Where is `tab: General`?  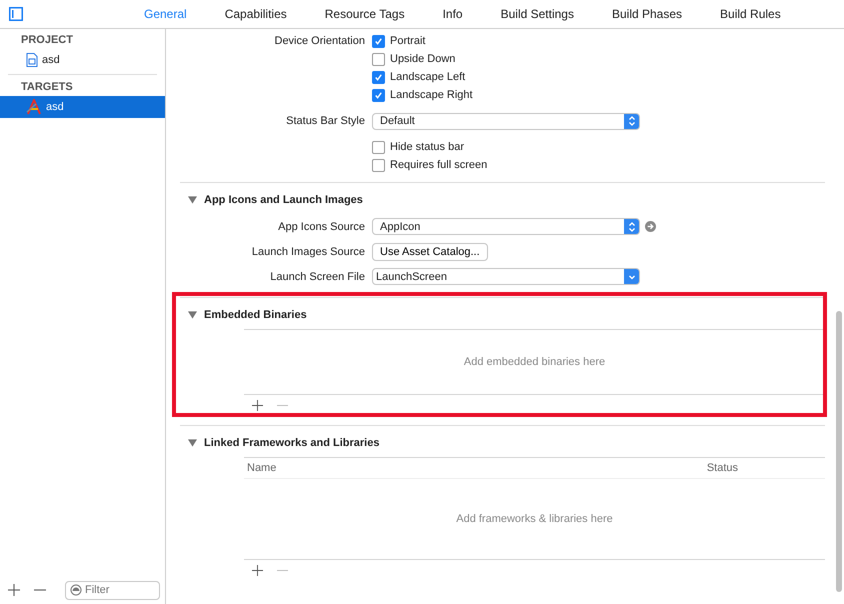
tab: General is located at coordinates (165, 14).